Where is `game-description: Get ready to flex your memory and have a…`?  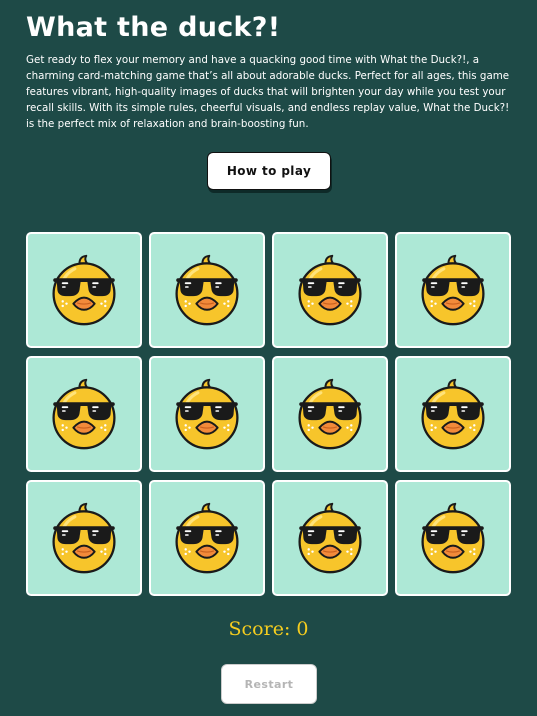 game-description: Get ready to flex your memory and have a… is located at coordinates (268, 92).